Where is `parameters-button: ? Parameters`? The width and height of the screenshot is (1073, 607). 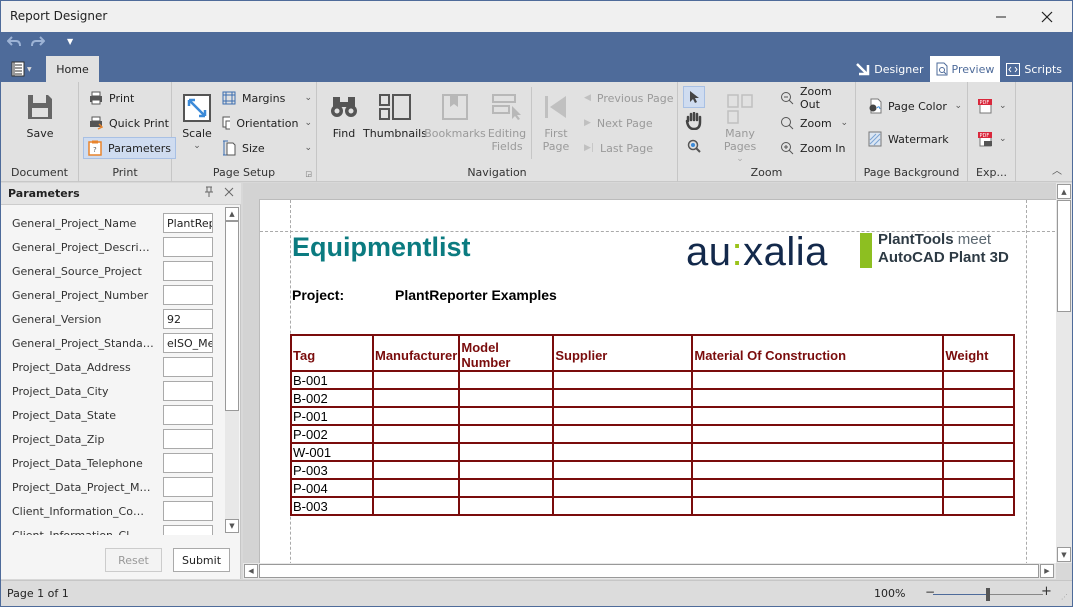
parameters-button: ? Parameters is located at coordinates (129, 148).